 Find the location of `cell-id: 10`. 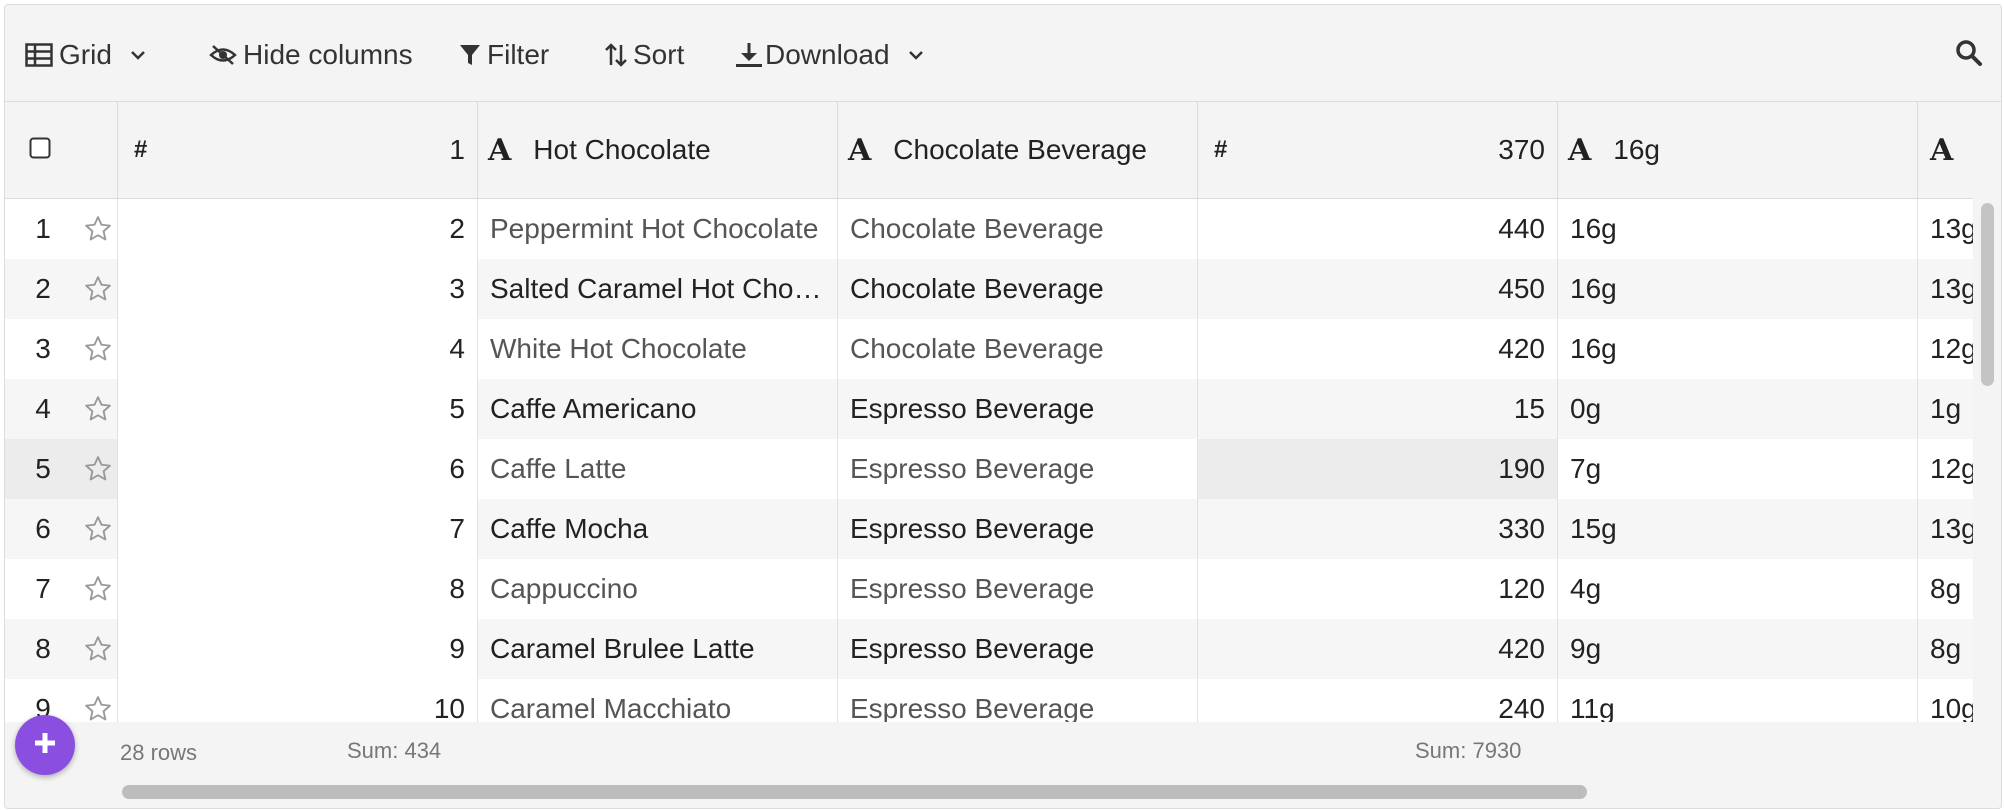

cell-id: 10 is located at coordinates (298, 700).